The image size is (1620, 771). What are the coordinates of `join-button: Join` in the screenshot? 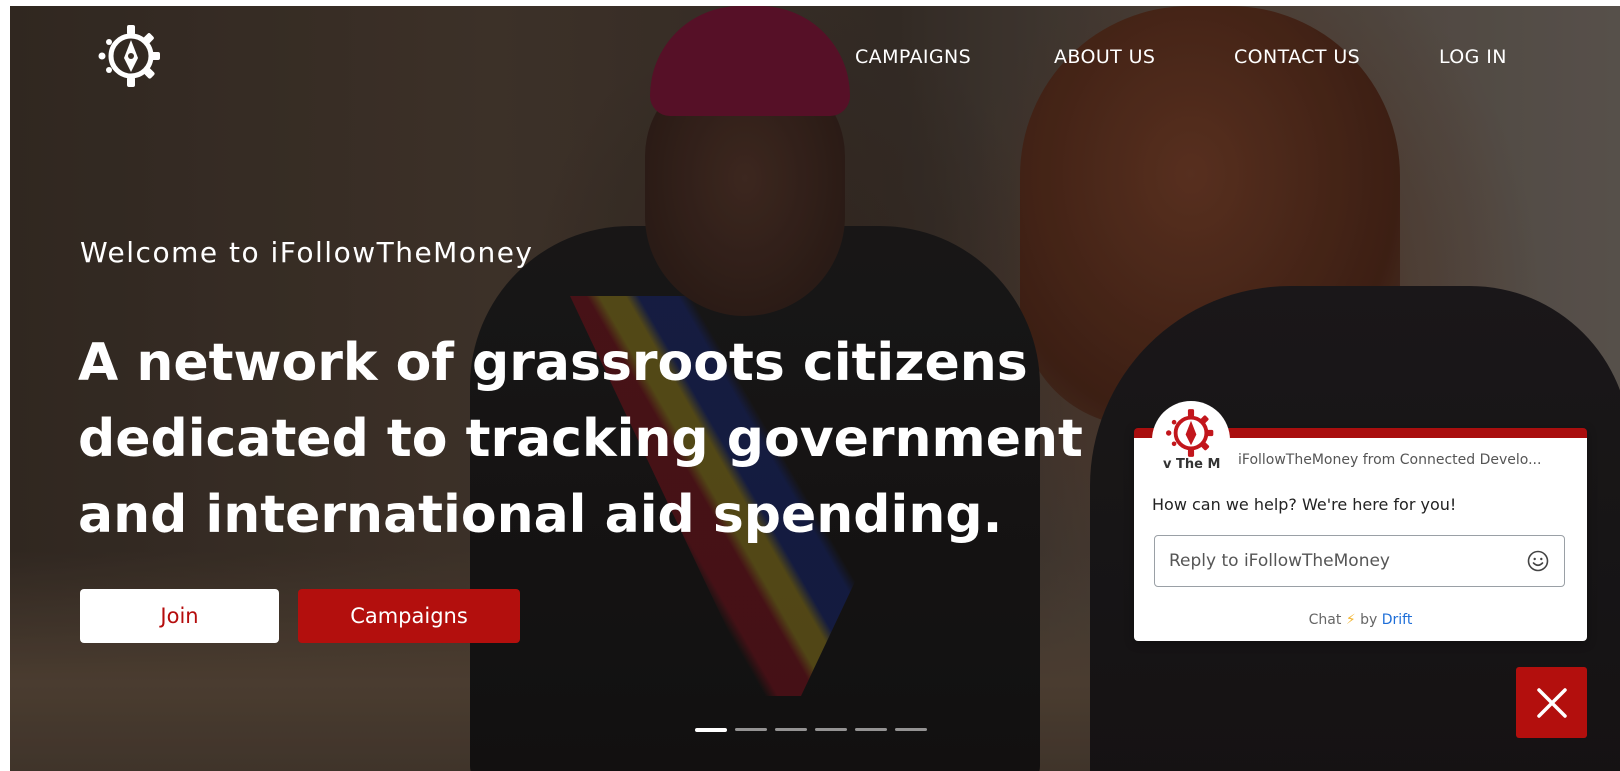 It's located at (179, 616).